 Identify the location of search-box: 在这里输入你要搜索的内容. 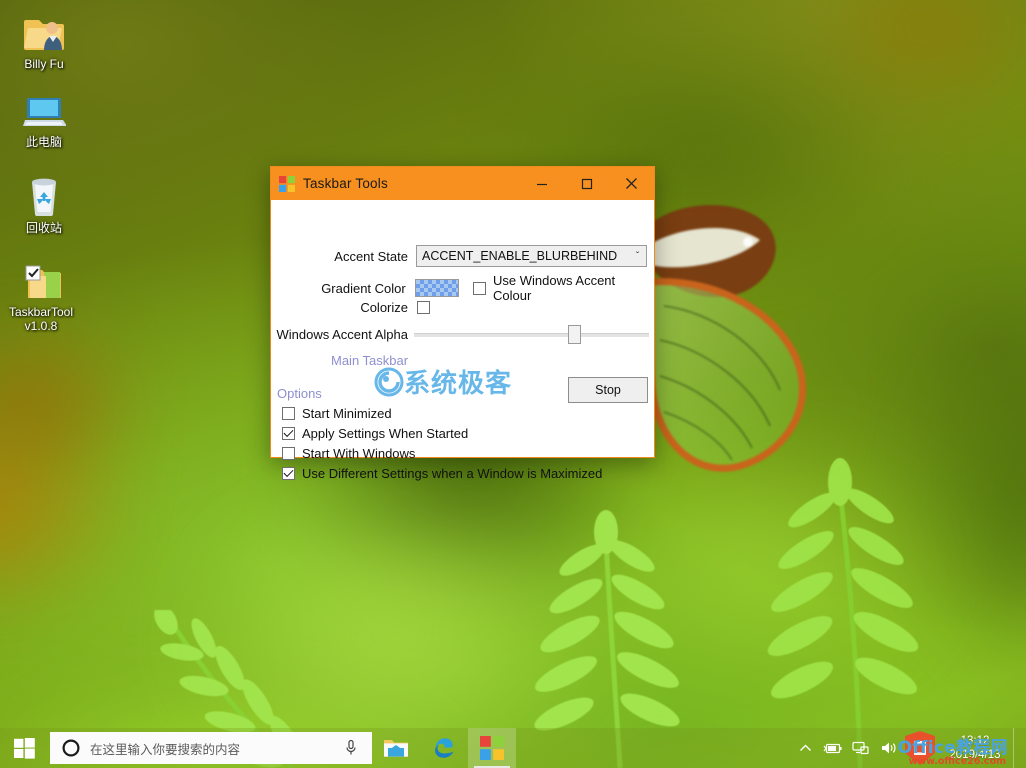
(211, 748).